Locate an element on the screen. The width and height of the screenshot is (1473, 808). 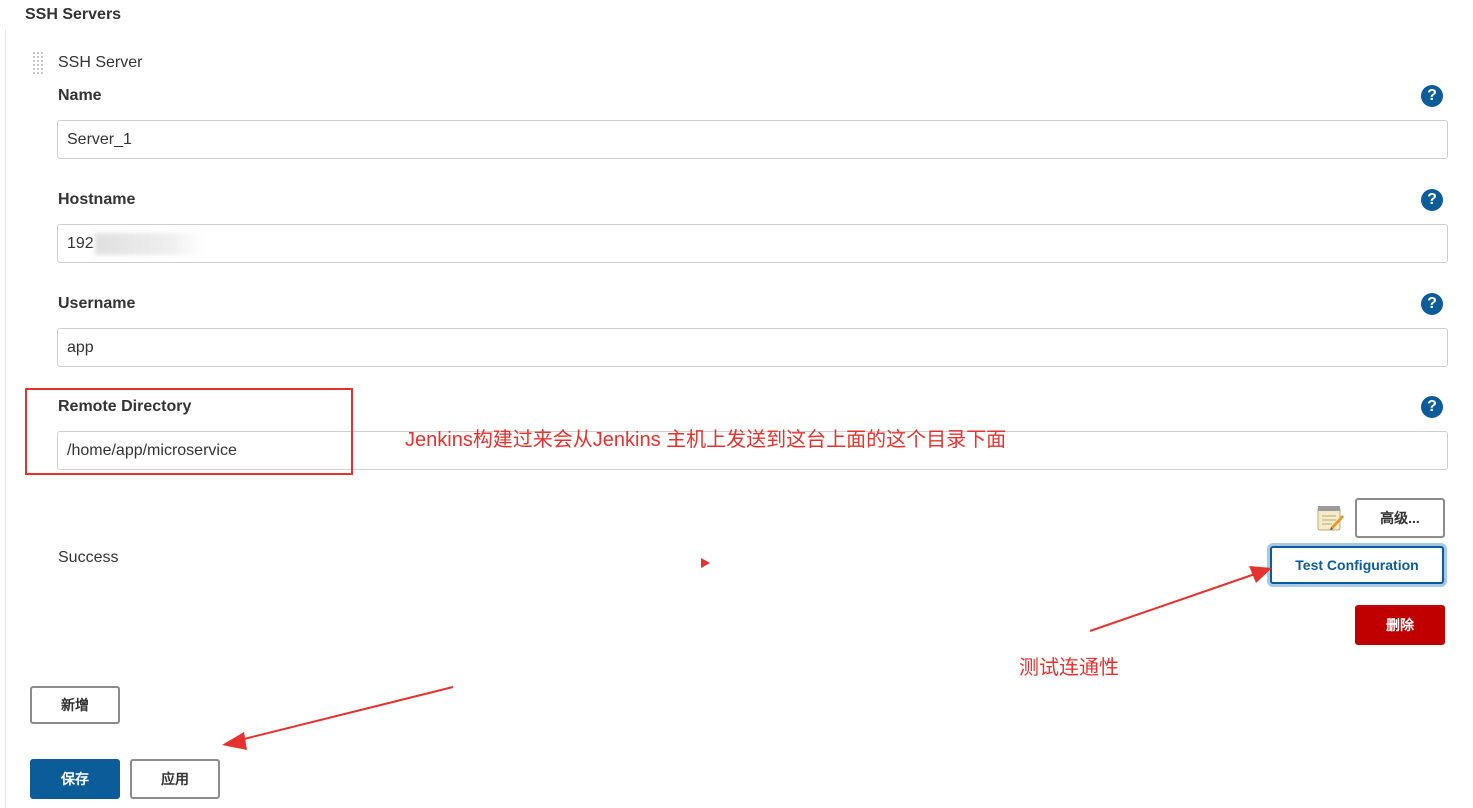
username-help-icon: ? is located at coordinates (1432, 304).